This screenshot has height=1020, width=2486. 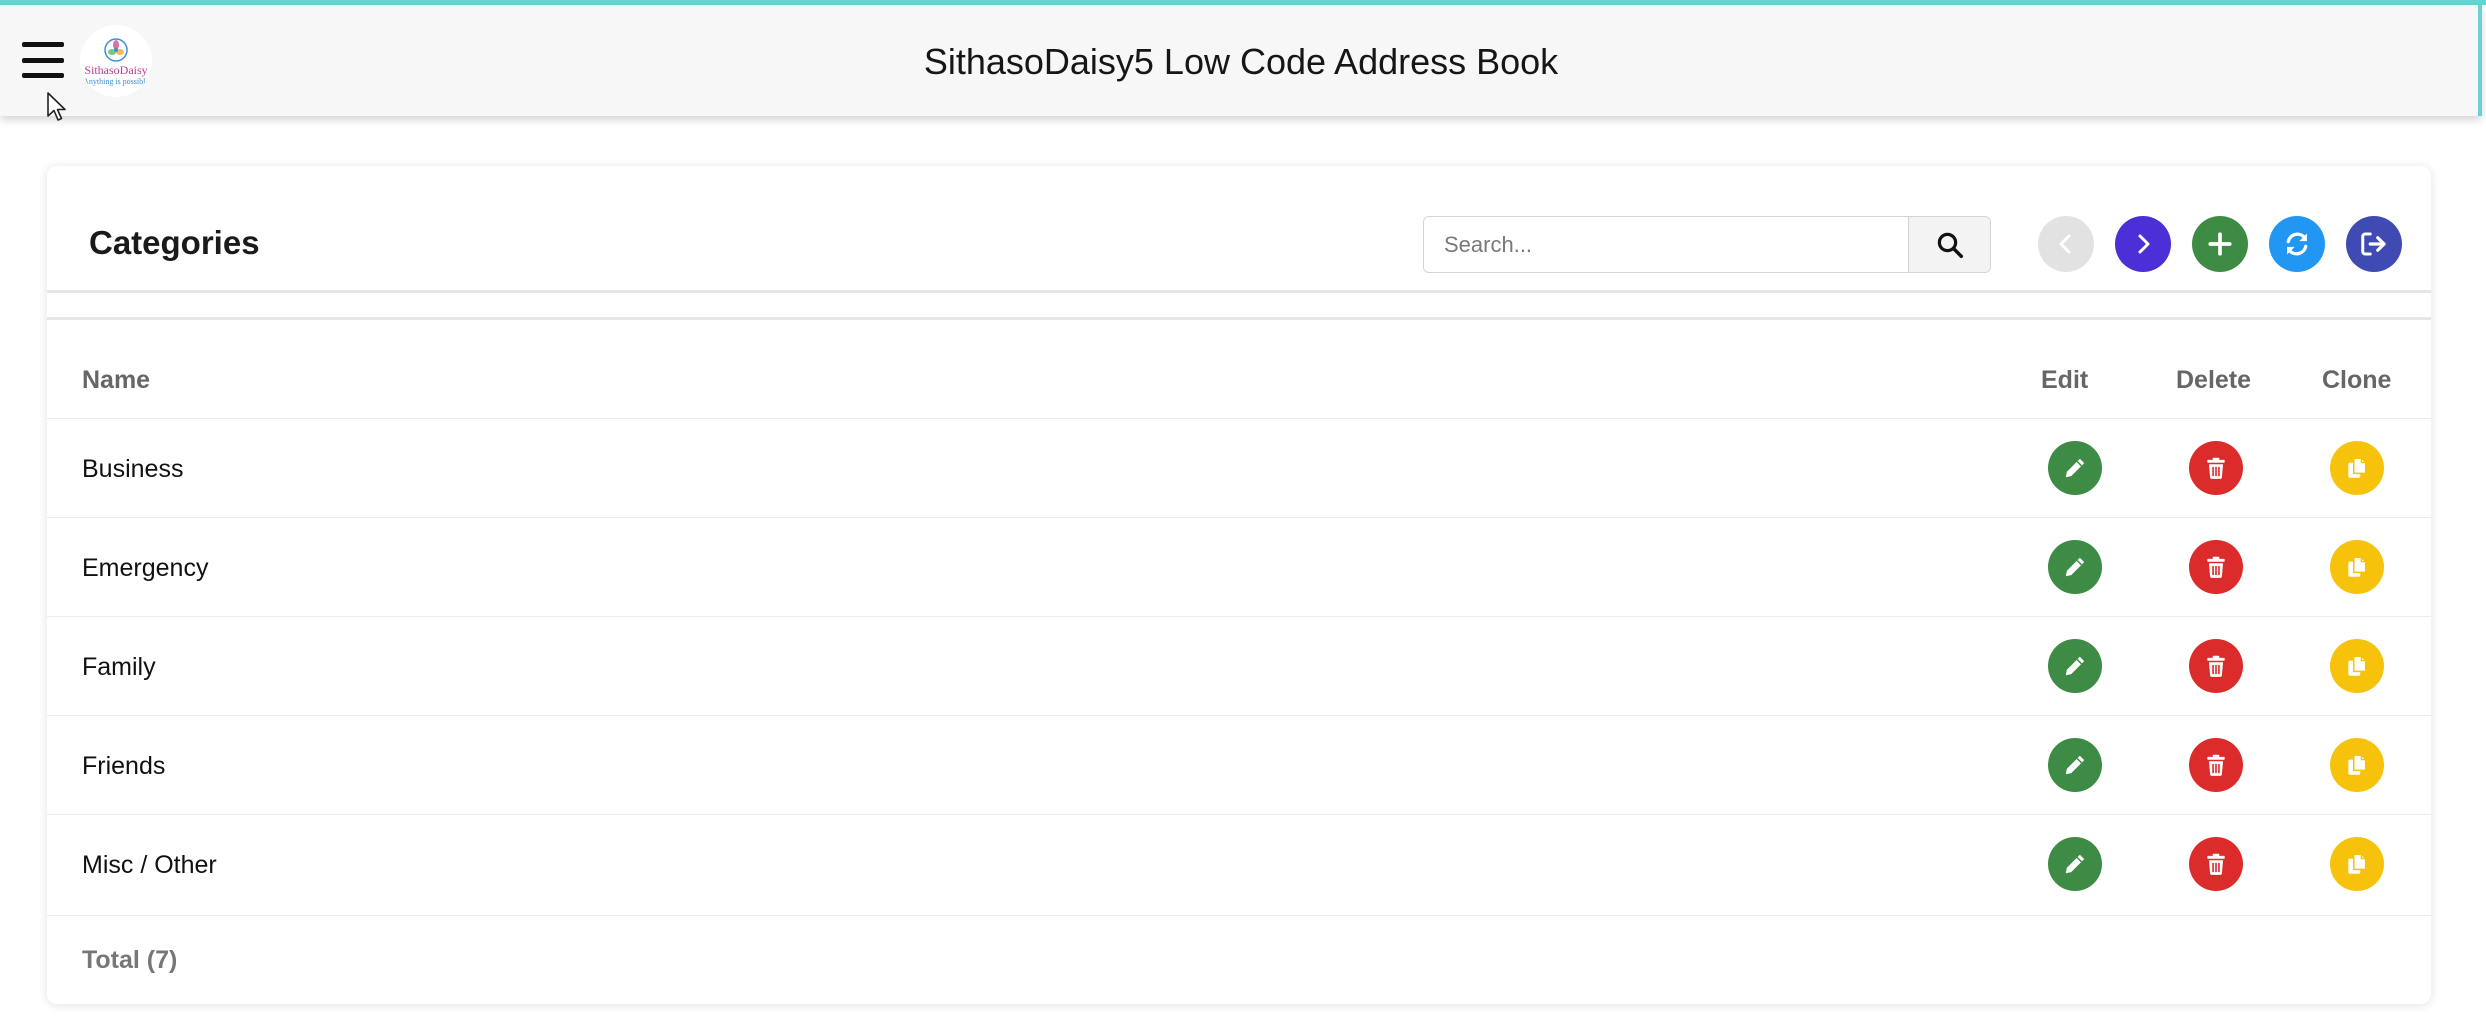 I want to click on plus-icon, so click(x=2220, y=244).